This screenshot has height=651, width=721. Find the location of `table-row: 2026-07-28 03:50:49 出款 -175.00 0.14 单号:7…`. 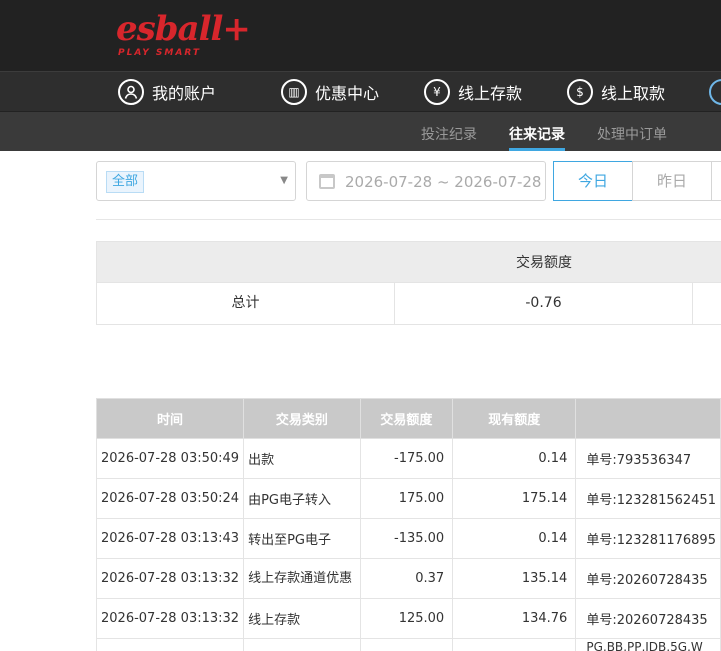

table-row: 2026-07-28 03:50:49 出款 -175.00 0.14 单号:7… is located at coordinates (408, 458).